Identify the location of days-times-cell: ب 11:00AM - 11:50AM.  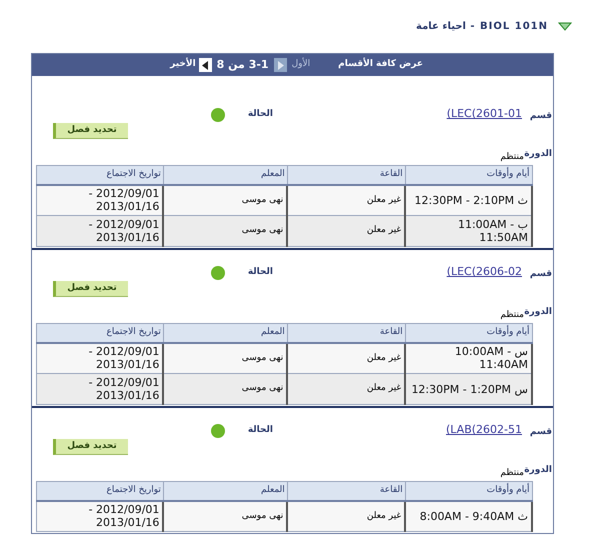
(468, 231).